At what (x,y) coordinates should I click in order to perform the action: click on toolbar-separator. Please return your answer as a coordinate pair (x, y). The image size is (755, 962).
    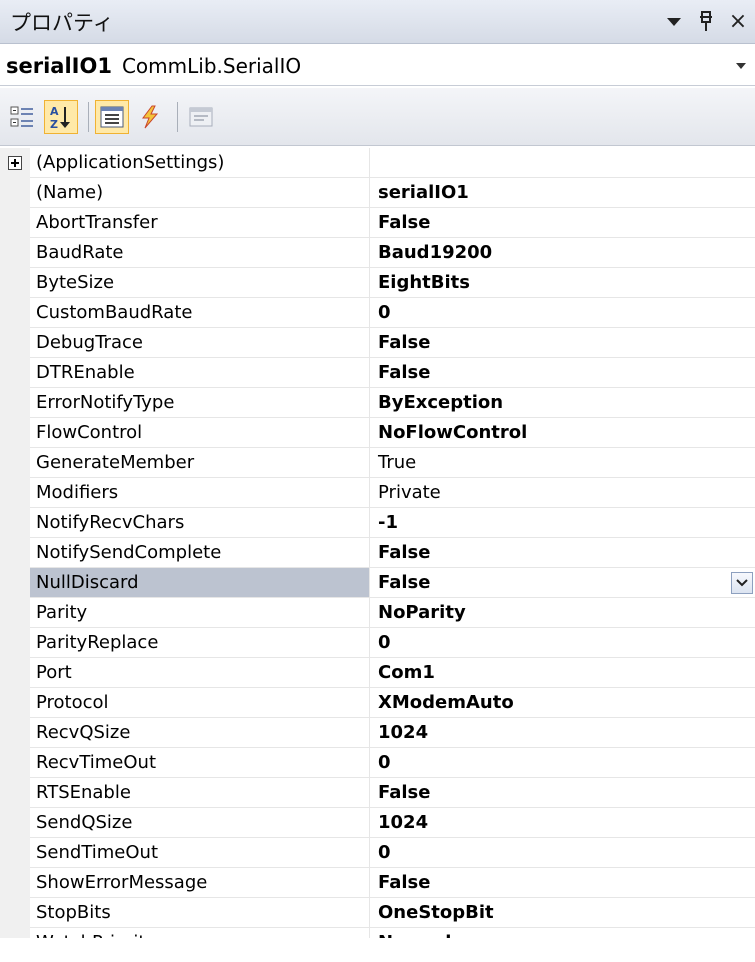
    Looking at the image, I should click on (88, 116).